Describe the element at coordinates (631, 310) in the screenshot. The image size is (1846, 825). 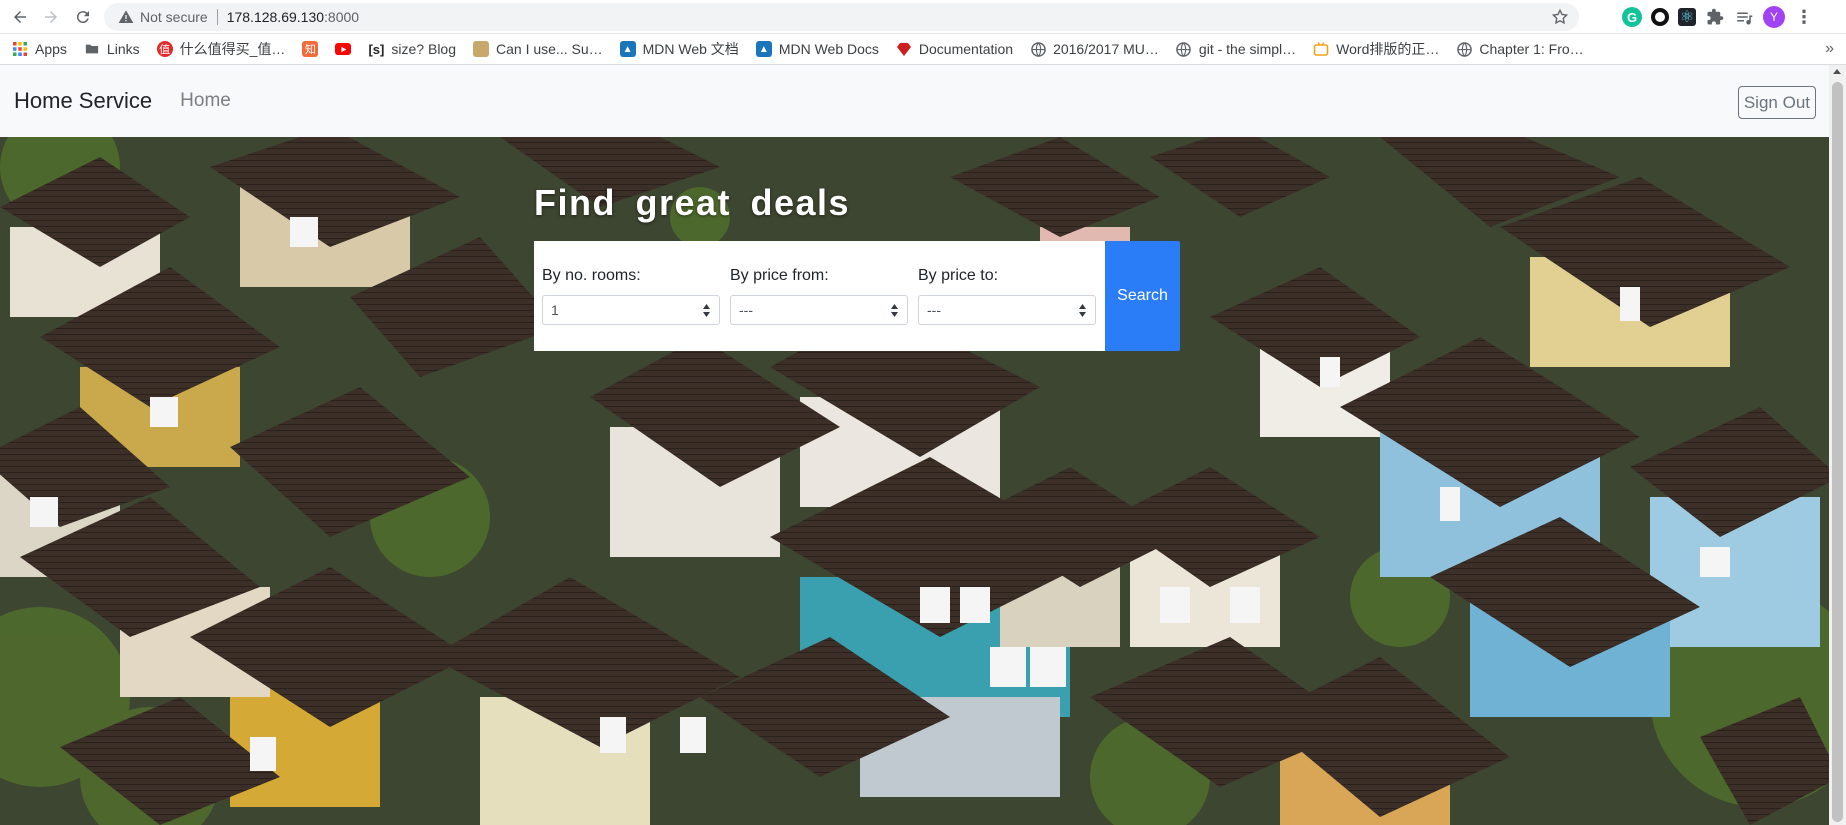
I see `rooms-select: 1` at that location.